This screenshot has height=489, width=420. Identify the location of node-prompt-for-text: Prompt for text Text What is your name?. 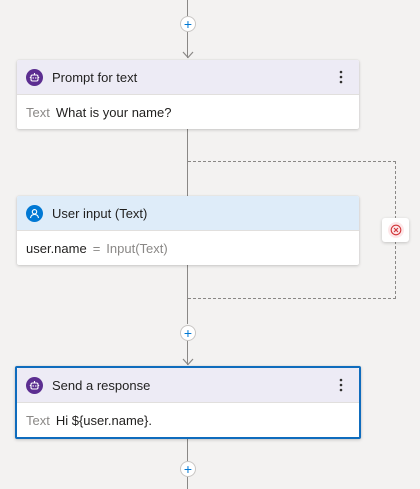
(188, 94).